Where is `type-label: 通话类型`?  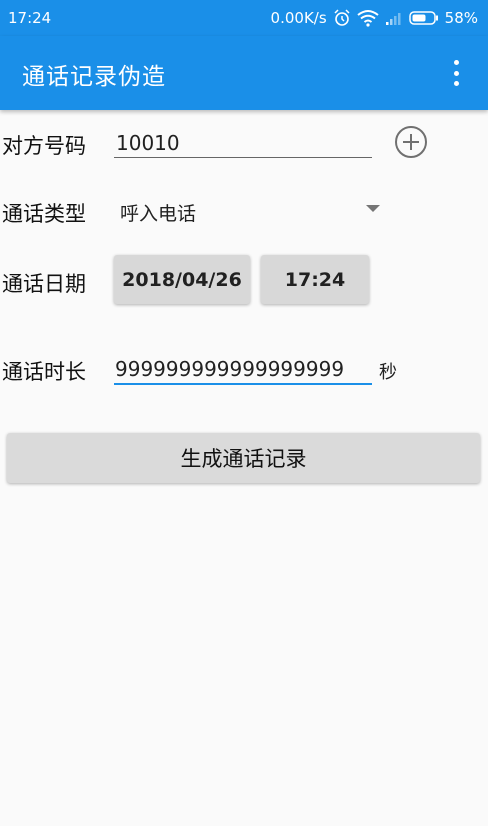
type-label: 通话类型 is located at coordinates (44, 214).